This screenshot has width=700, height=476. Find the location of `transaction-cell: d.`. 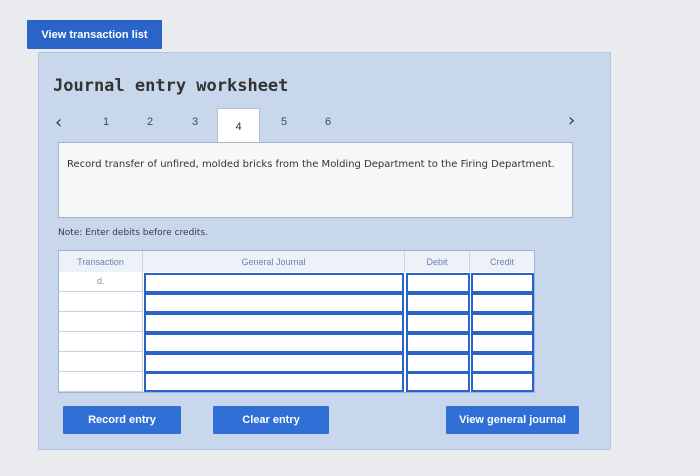

transaction-cell: d. is located at coordinates (101, 282).